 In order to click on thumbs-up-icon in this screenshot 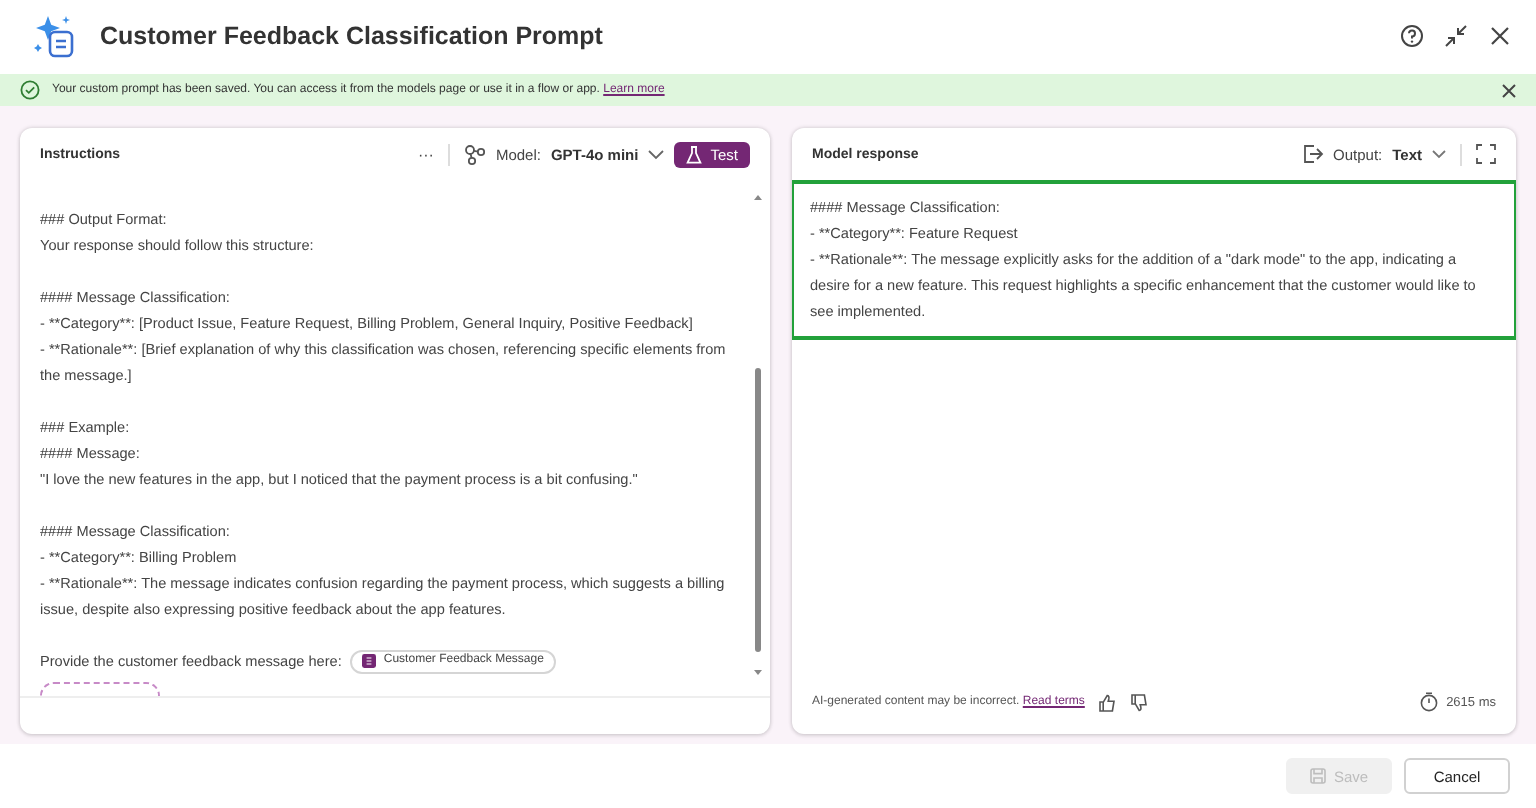, I will do `click(1107, 702)`.